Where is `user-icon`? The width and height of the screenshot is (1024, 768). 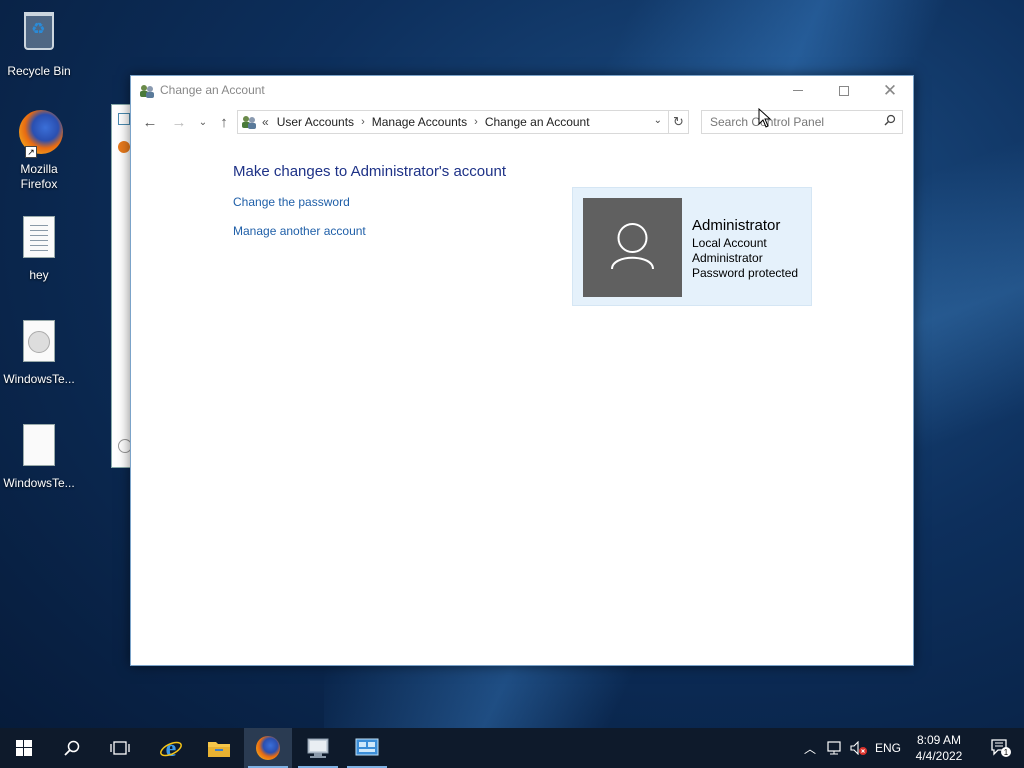 user-icon is located at coordinates (632, 246).